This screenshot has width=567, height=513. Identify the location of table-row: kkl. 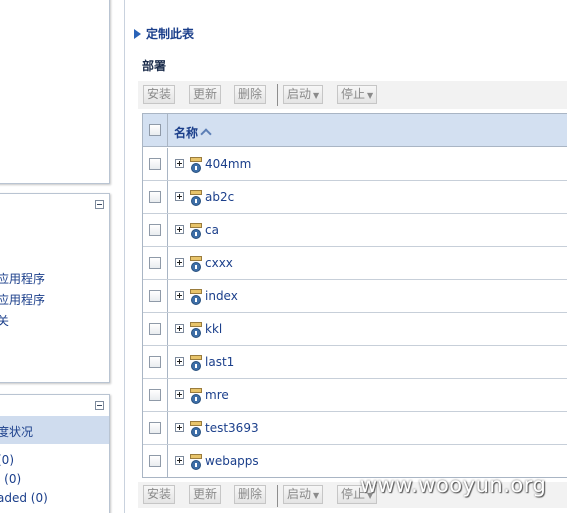
(355, 329).